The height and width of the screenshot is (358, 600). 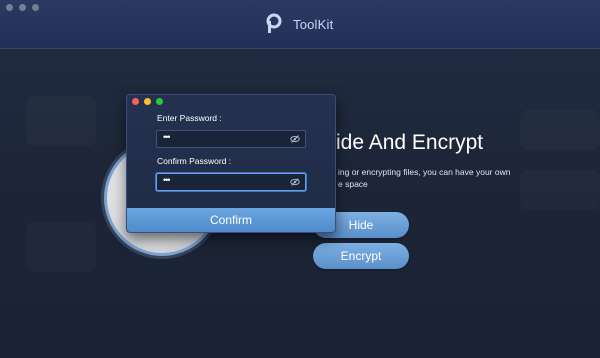 What do you see at coordinates (410, 142) in the screenshot?
I see `page-title: ide And Encrypt` at bounding box center [410, 142].